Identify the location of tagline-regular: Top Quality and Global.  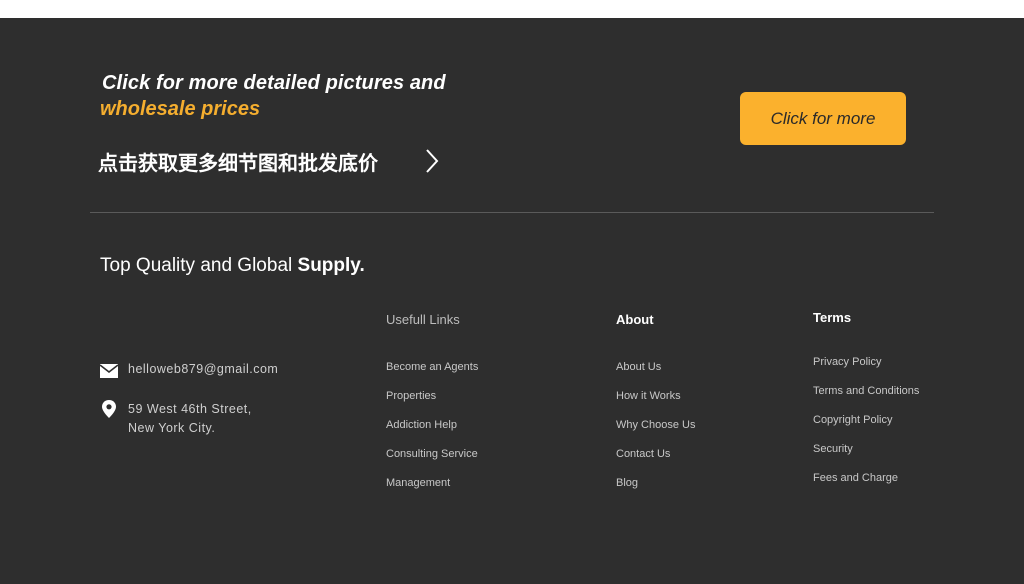
(199, 265).